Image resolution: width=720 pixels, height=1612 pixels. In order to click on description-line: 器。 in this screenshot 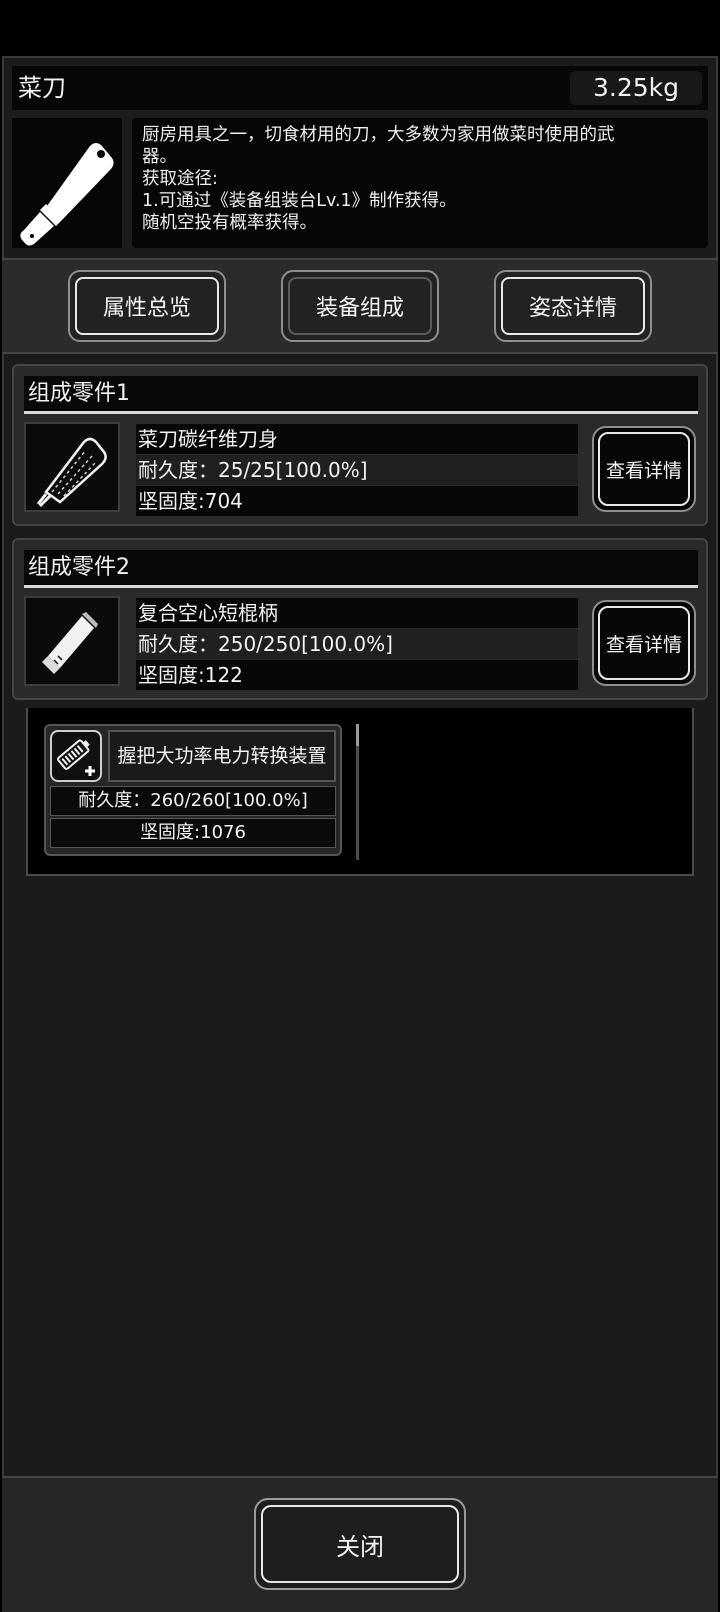, I will do `click(159, 157)`.